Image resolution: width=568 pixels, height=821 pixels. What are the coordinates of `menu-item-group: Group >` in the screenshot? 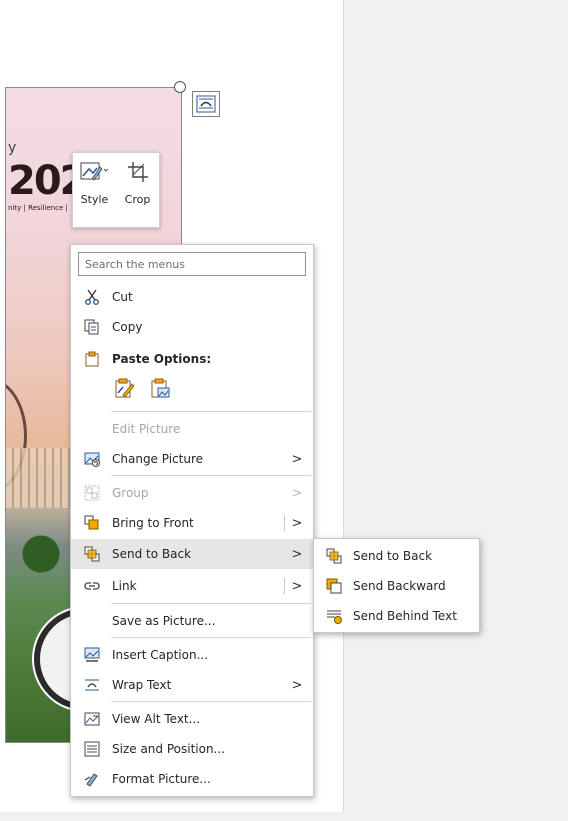 It's located at (192, 493).